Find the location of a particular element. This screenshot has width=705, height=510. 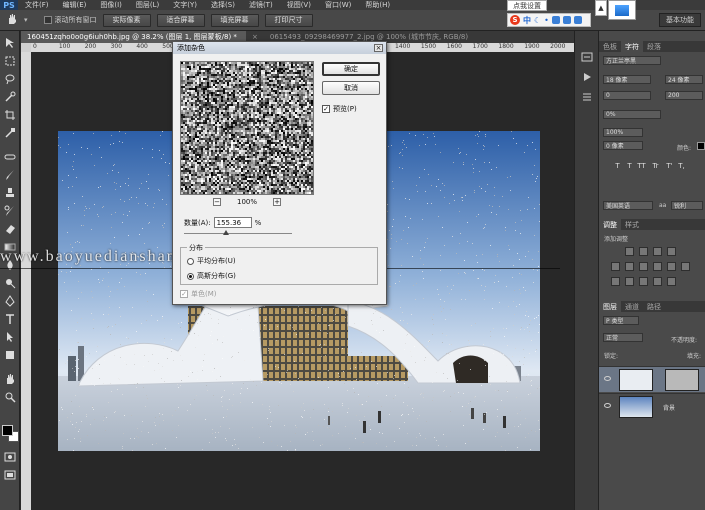

history-panel-icon is located at coordinates (587, 57).